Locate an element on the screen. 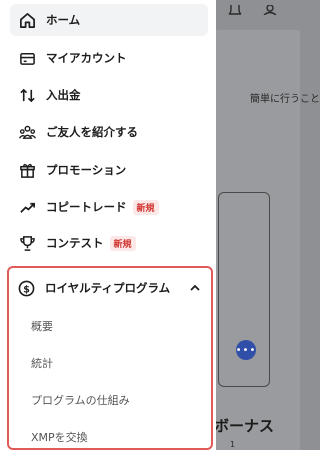  menu-item-promotions: プロモーション is located at coordinates (109, 170).